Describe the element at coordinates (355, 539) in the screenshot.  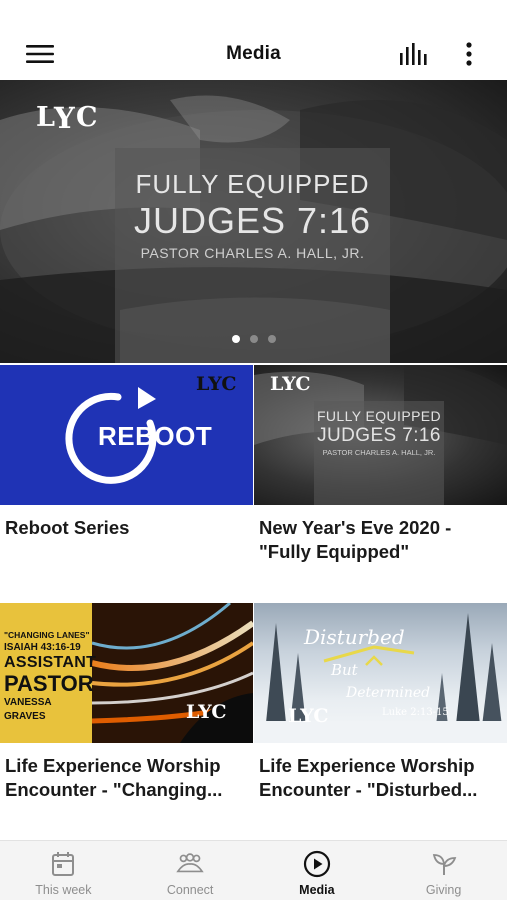
I see `media-card-title: New Year's Eve 2020 - "Fully Equipped"` at that location.